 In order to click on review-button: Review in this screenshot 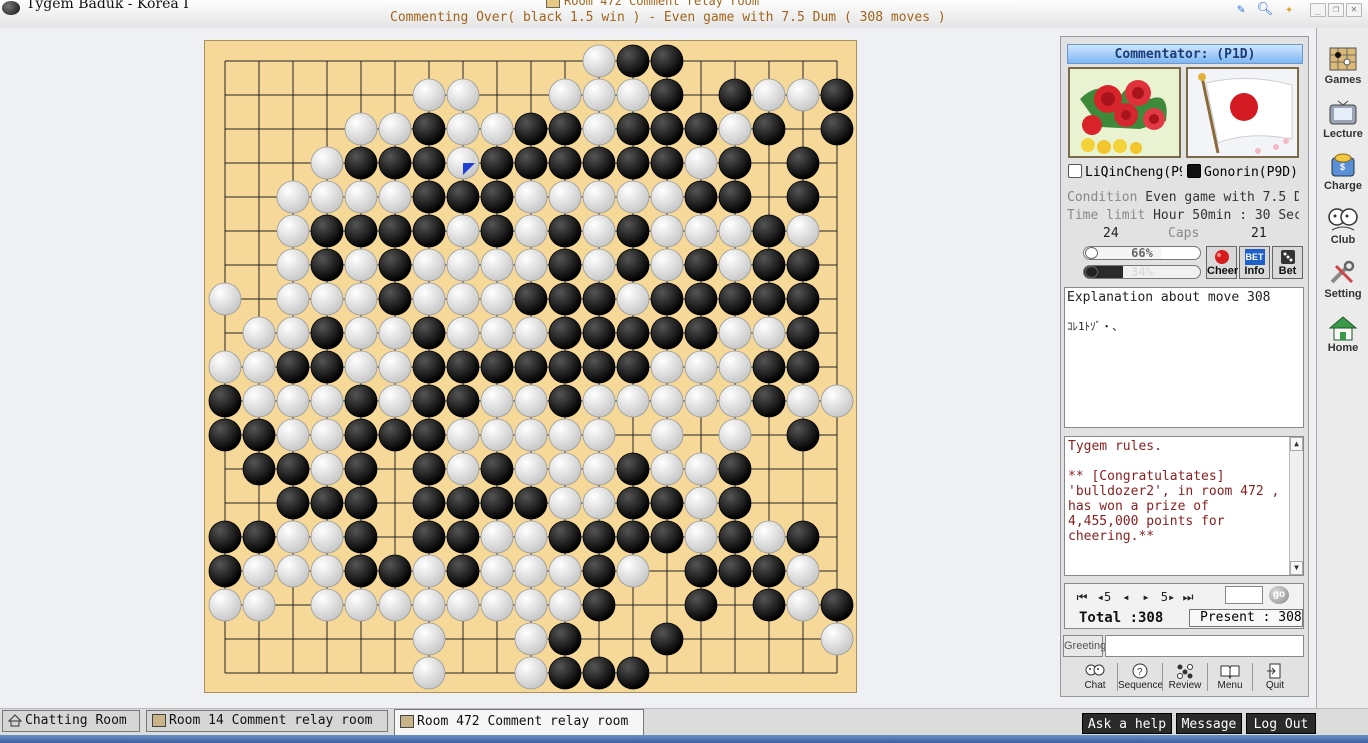, I will do `click(1185, 677)`.